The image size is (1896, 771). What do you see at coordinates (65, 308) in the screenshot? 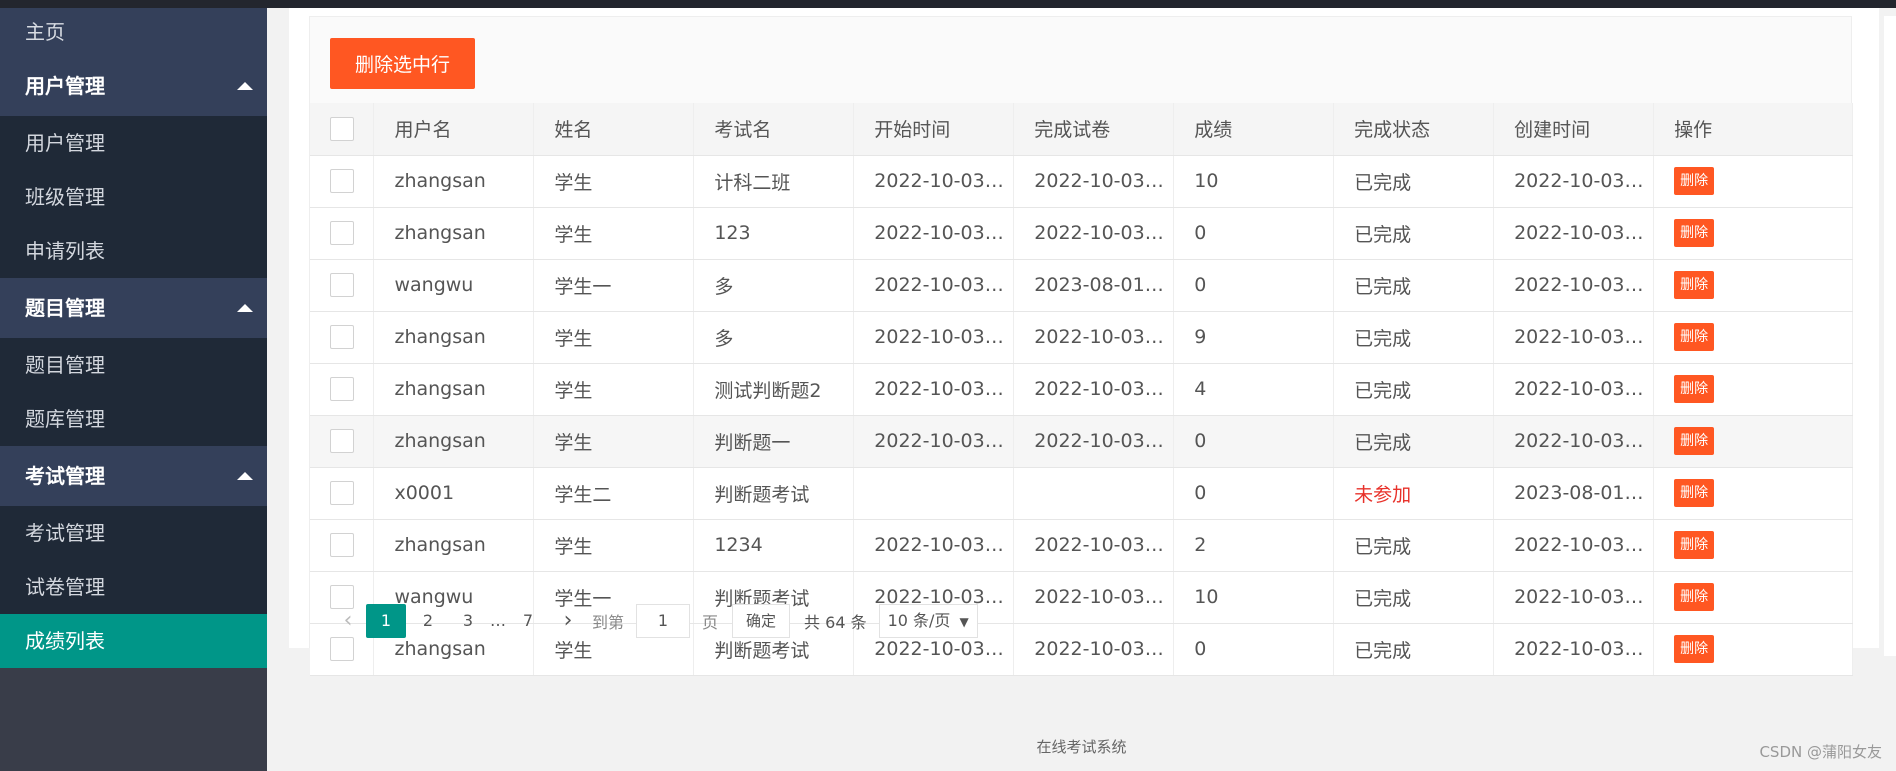
I see `sidebar-group-label: 题目管理` at bounding box center [65, 308].